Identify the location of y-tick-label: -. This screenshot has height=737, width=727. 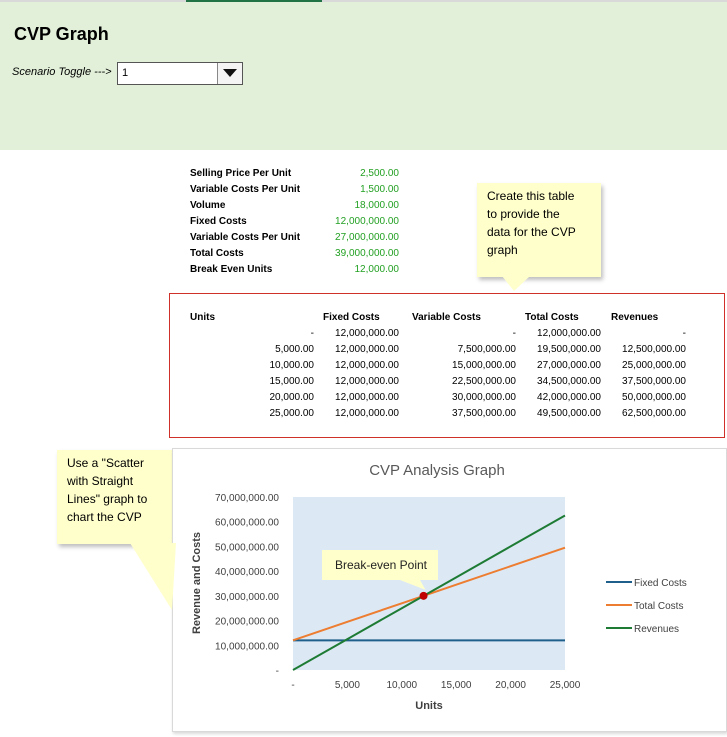
(277, 671).